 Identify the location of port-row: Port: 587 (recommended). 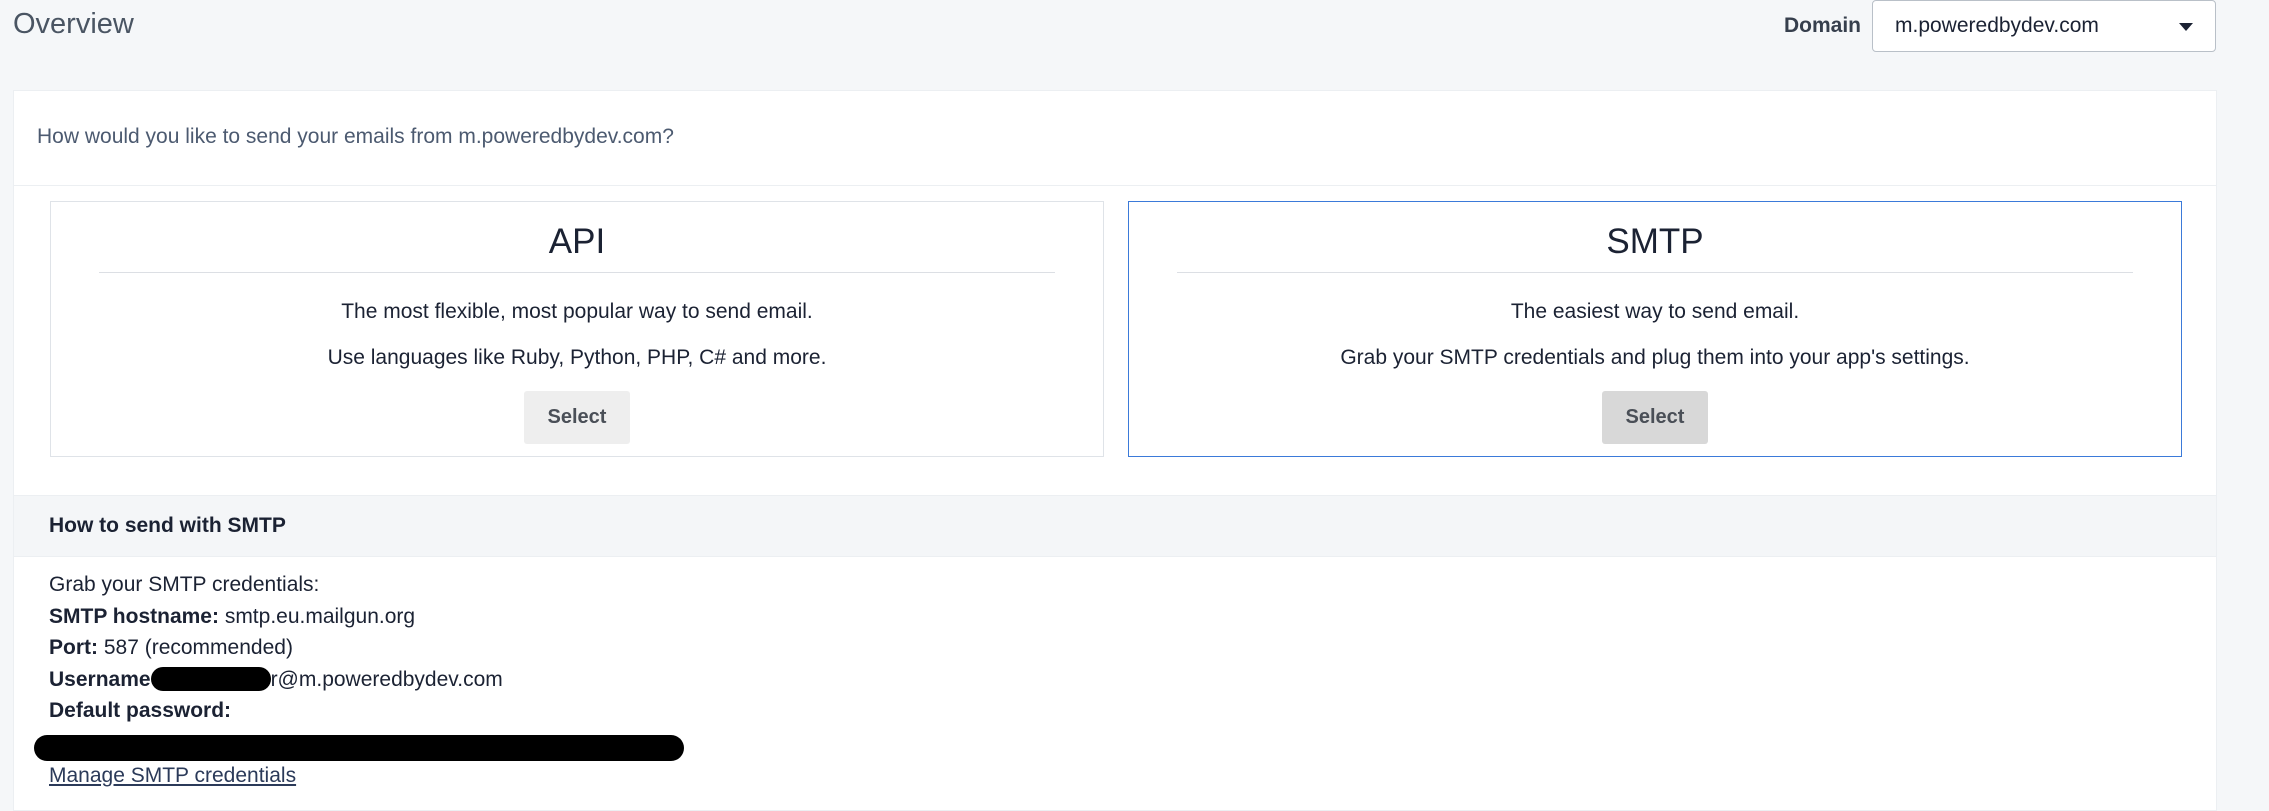
(276, 648).